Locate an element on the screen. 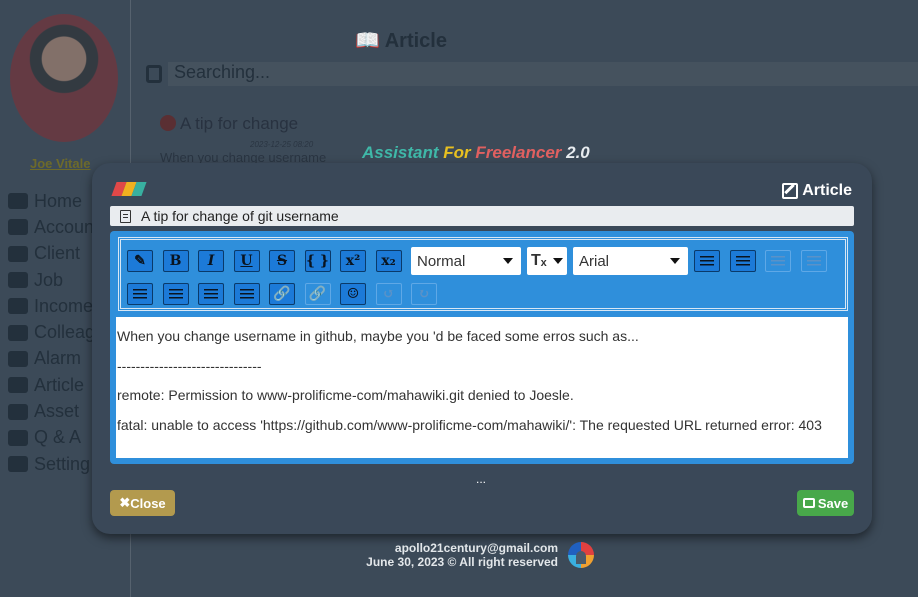 This screenshot has width=918, height=597. outdent-icon is located at coordinates (778, 261).